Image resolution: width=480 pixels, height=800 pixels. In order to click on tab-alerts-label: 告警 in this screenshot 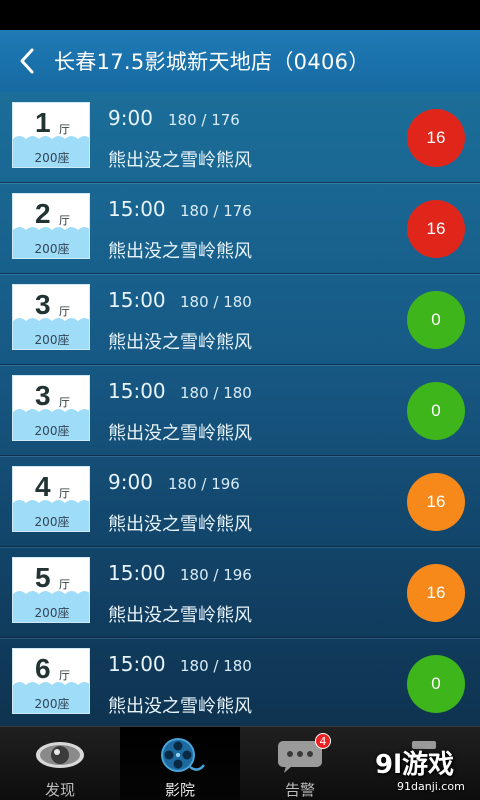, I will do `click(299, 790)`.